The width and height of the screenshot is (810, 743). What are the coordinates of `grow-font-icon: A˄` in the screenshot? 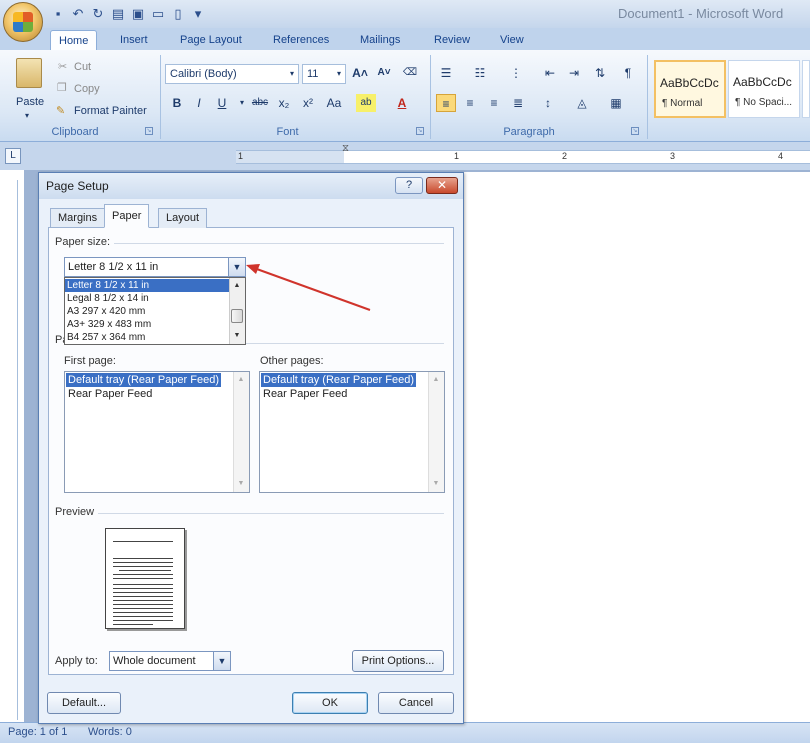 It's located at (360, 73).